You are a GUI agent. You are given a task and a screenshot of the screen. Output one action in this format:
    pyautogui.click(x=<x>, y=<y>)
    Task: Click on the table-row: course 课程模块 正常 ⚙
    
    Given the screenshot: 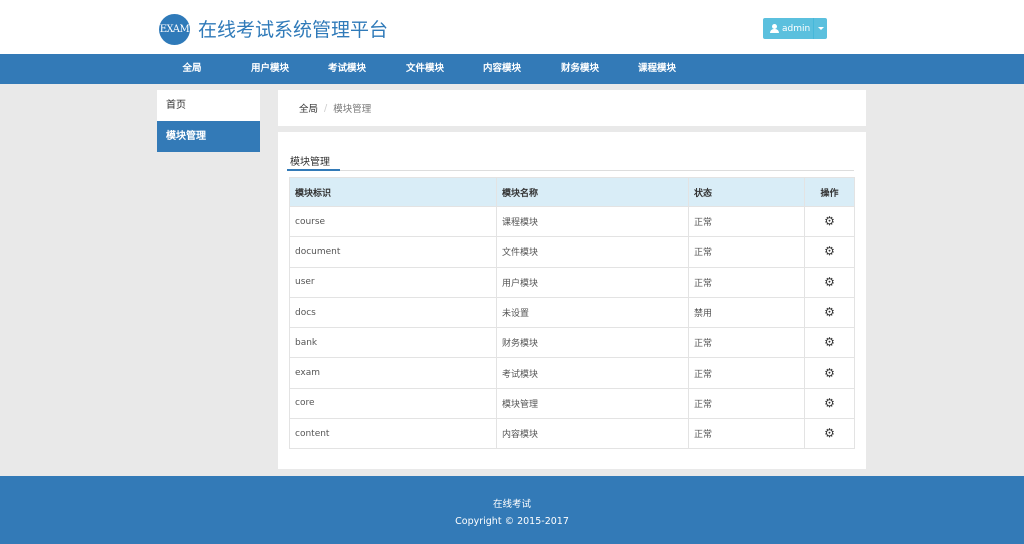 What is the action you would take?
    pyautogui.click(x=572, y=221)
    